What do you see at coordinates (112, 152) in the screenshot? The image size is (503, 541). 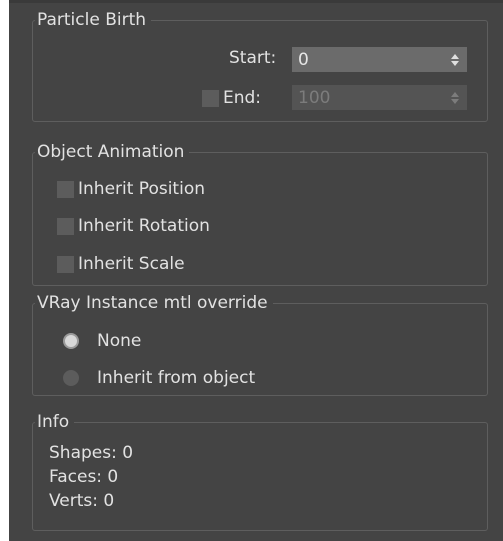 I see `object-animation-title: Object Animation` at bounding box center [112, 152].